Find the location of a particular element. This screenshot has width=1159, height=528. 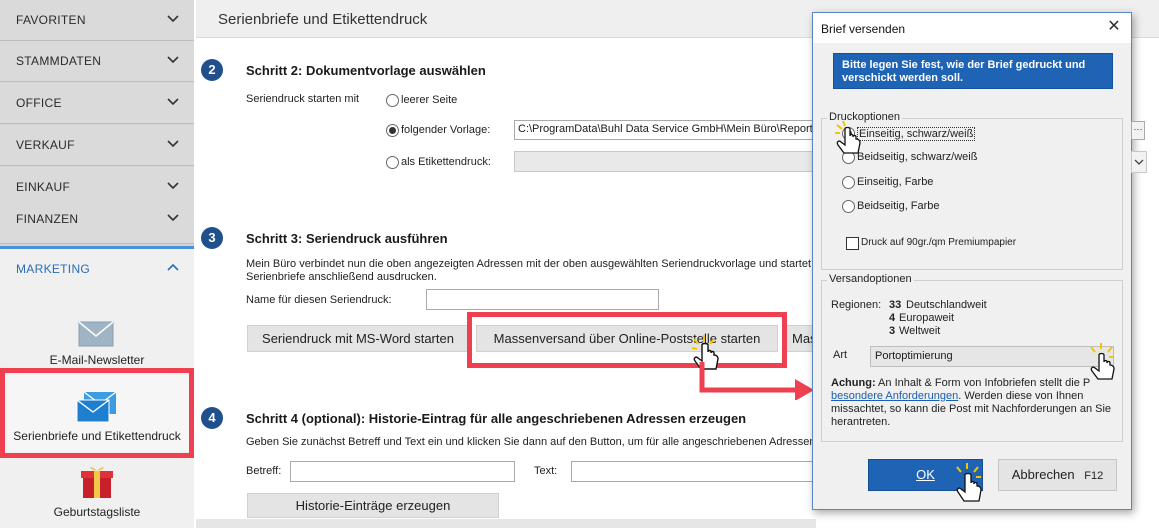

art-label: Art is located at coordinates (840, 355).